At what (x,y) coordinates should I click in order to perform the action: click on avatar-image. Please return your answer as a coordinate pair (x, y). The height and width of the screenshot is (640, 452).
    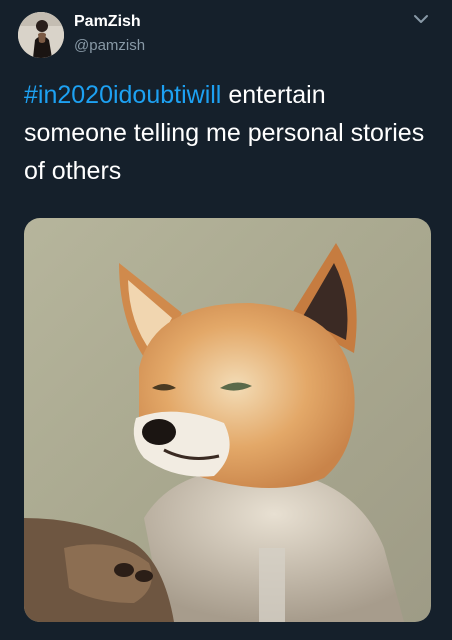
    Looking at the image, I should click on (41, 35).